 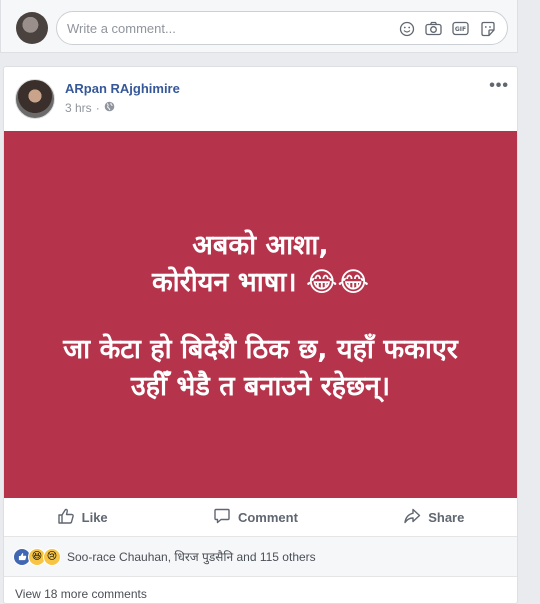 I want to click on like-button: Like, so click(x=82, y=517).